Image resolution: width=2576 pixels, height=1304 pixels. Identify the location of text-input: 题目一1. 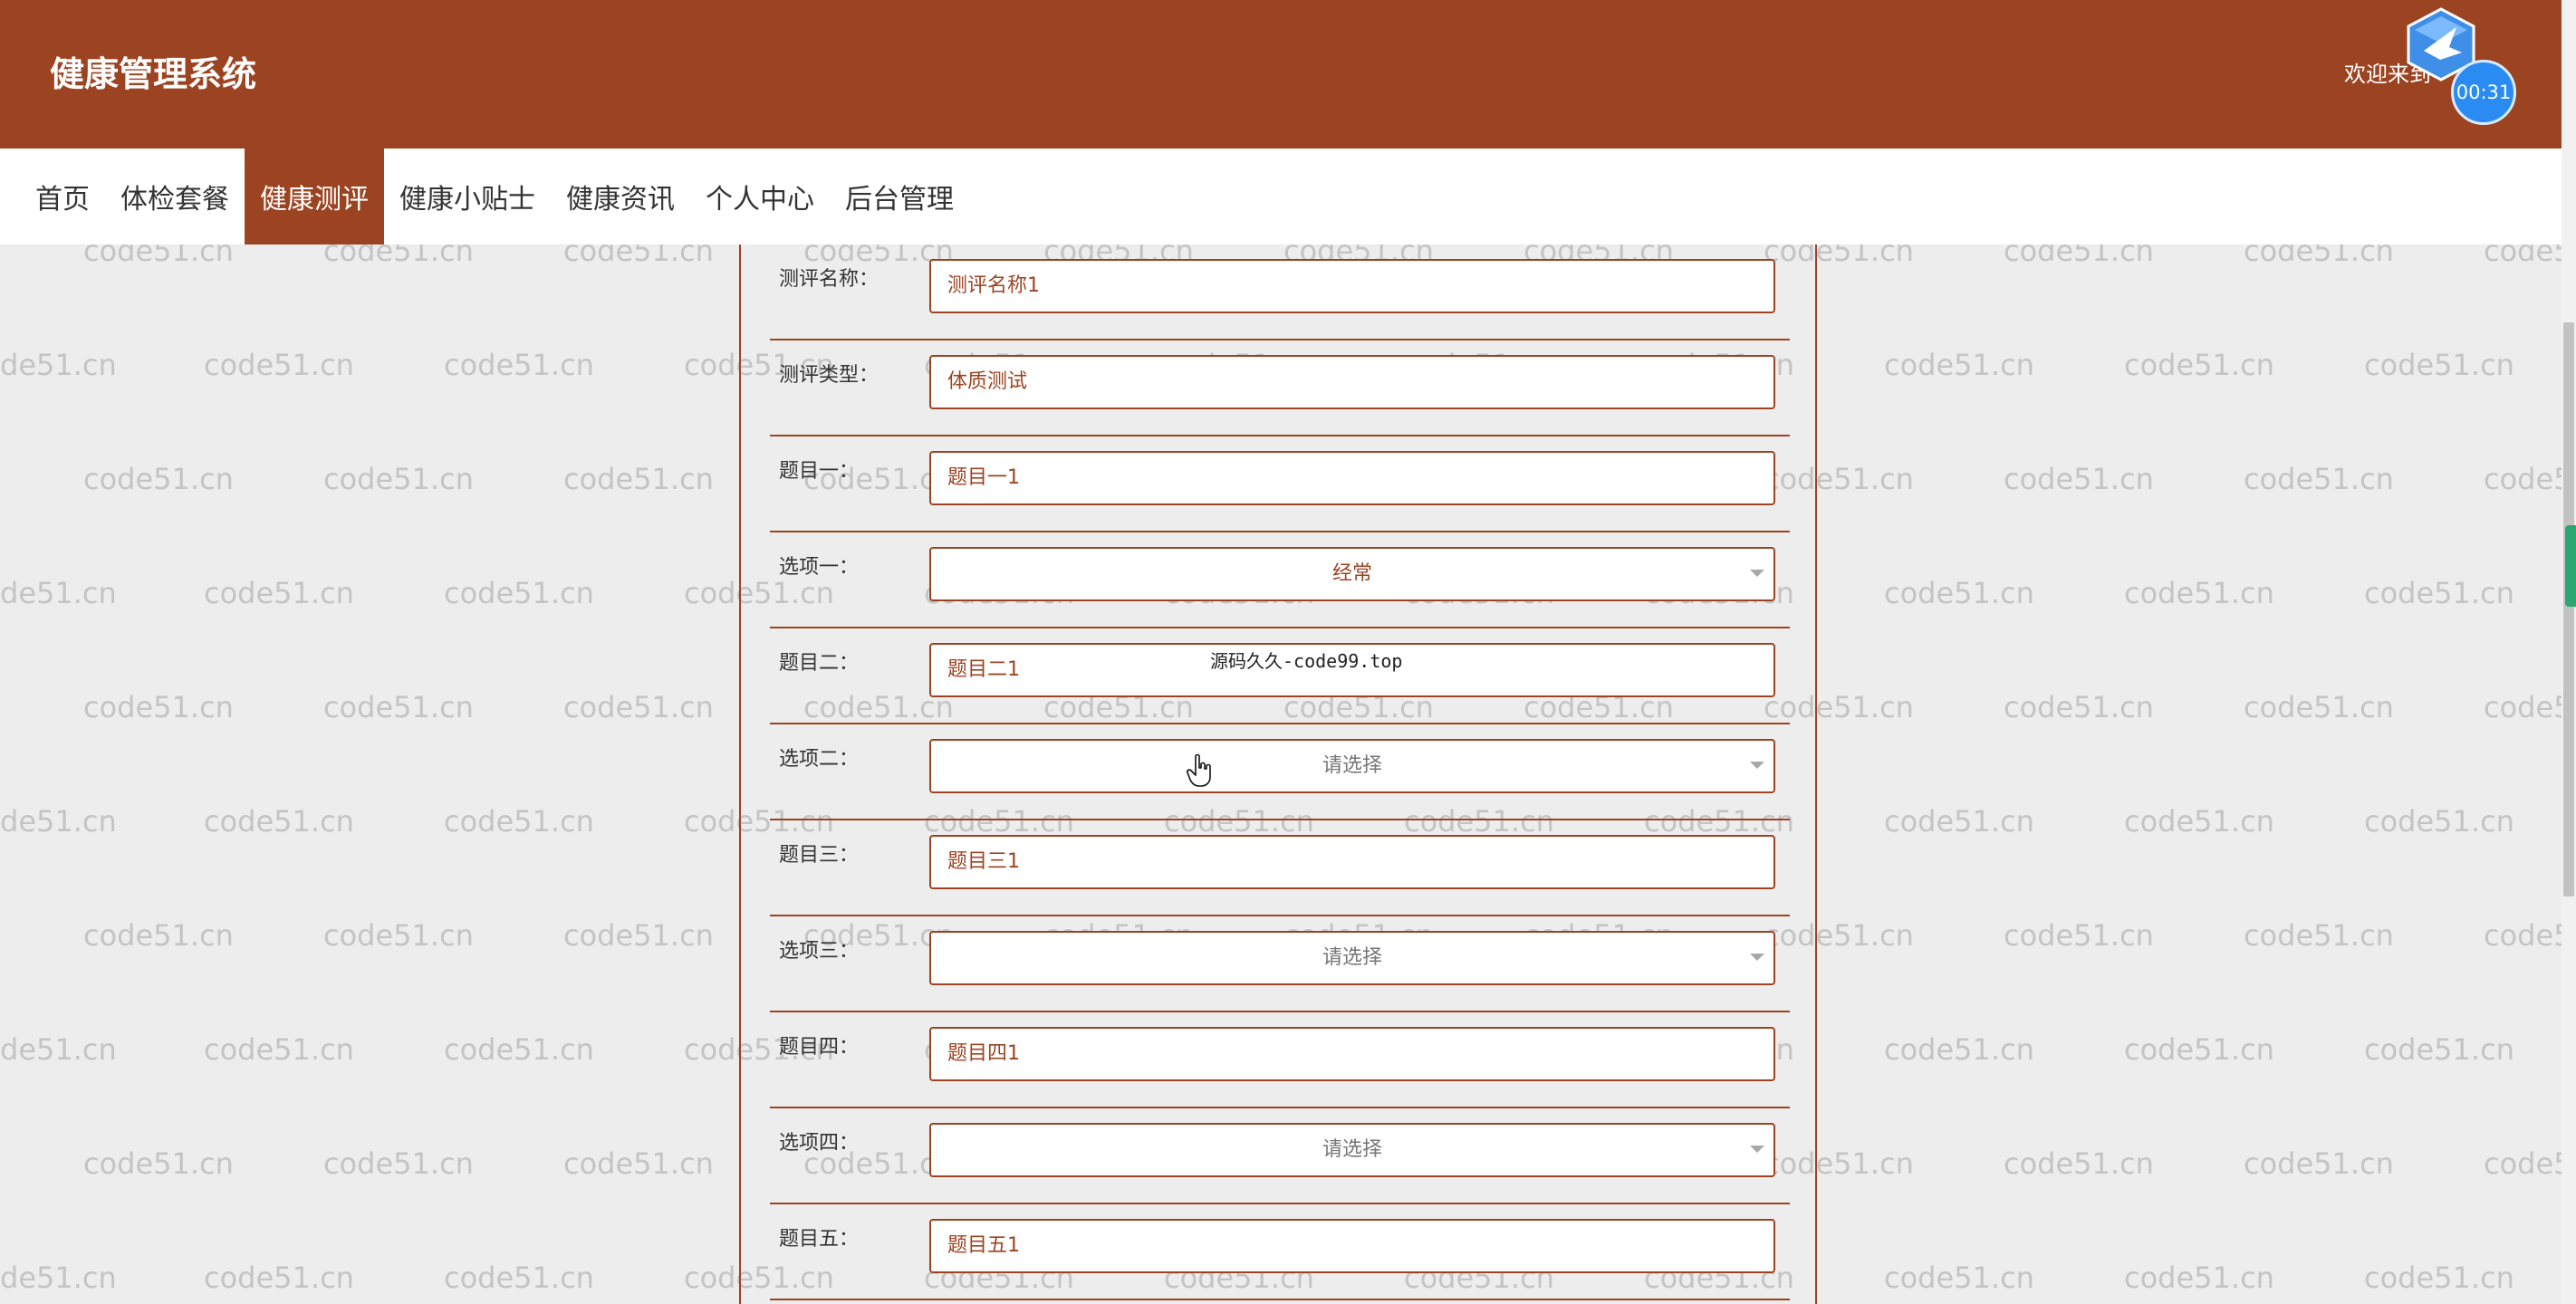
(1352, 478).